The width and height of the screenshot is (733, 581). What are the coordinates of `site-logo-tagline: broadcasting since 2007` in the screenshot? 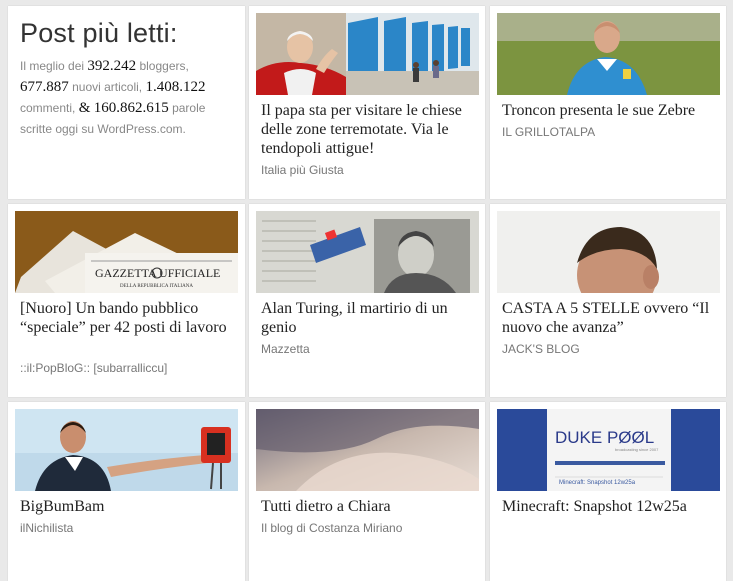 It's located at (637, 449).